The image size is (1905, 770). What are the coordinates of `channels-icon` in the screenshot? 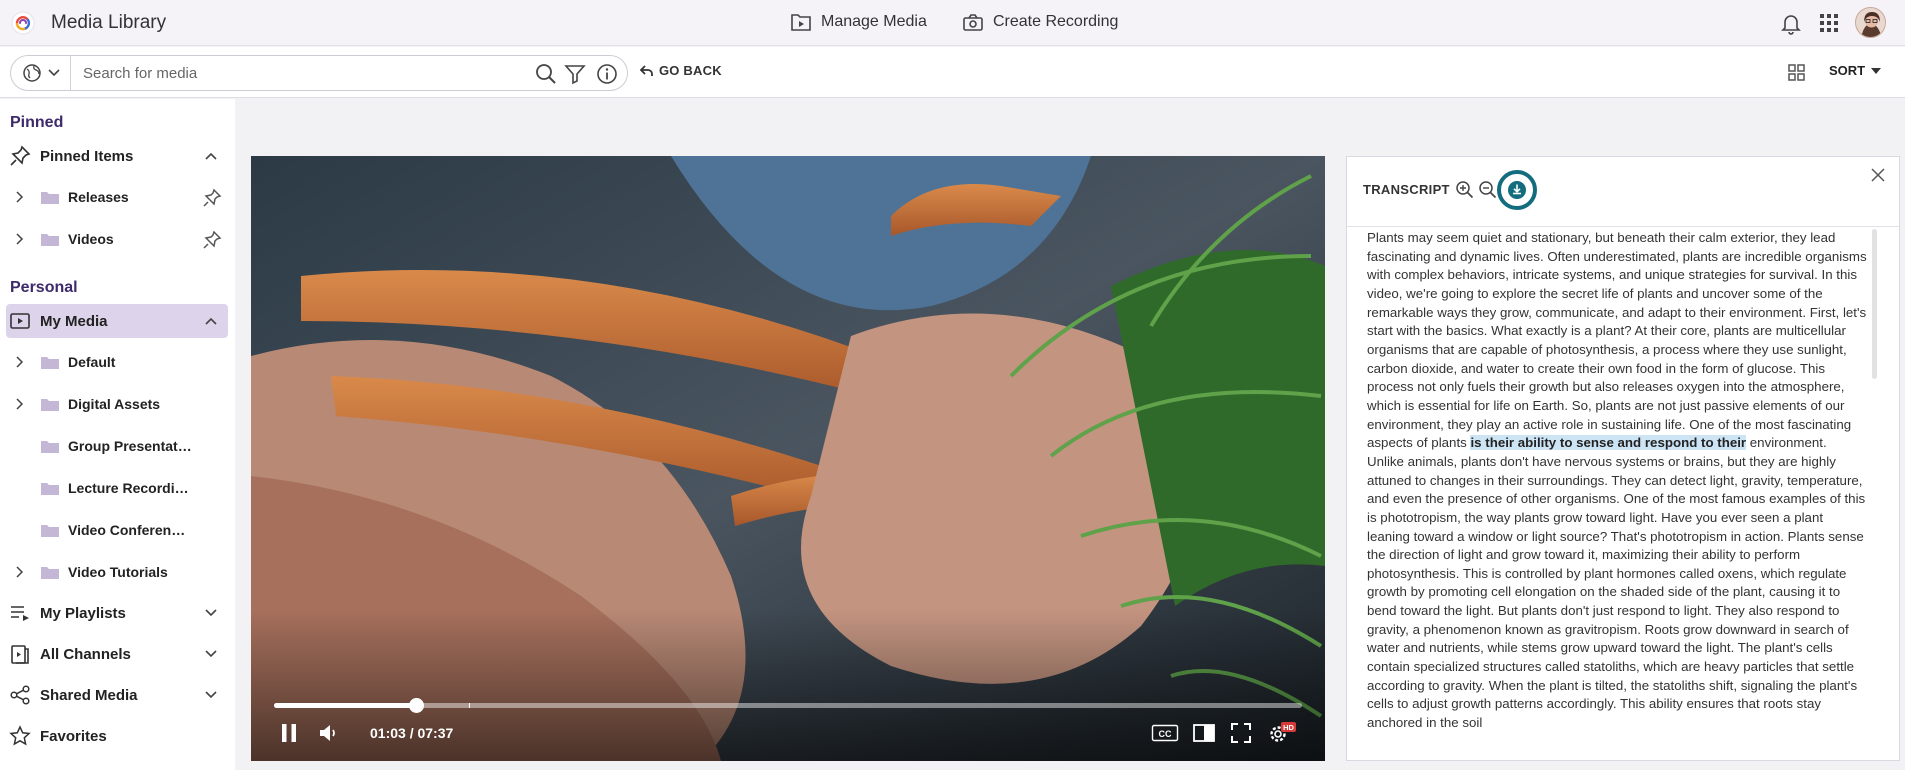 It's located at (20, 654).